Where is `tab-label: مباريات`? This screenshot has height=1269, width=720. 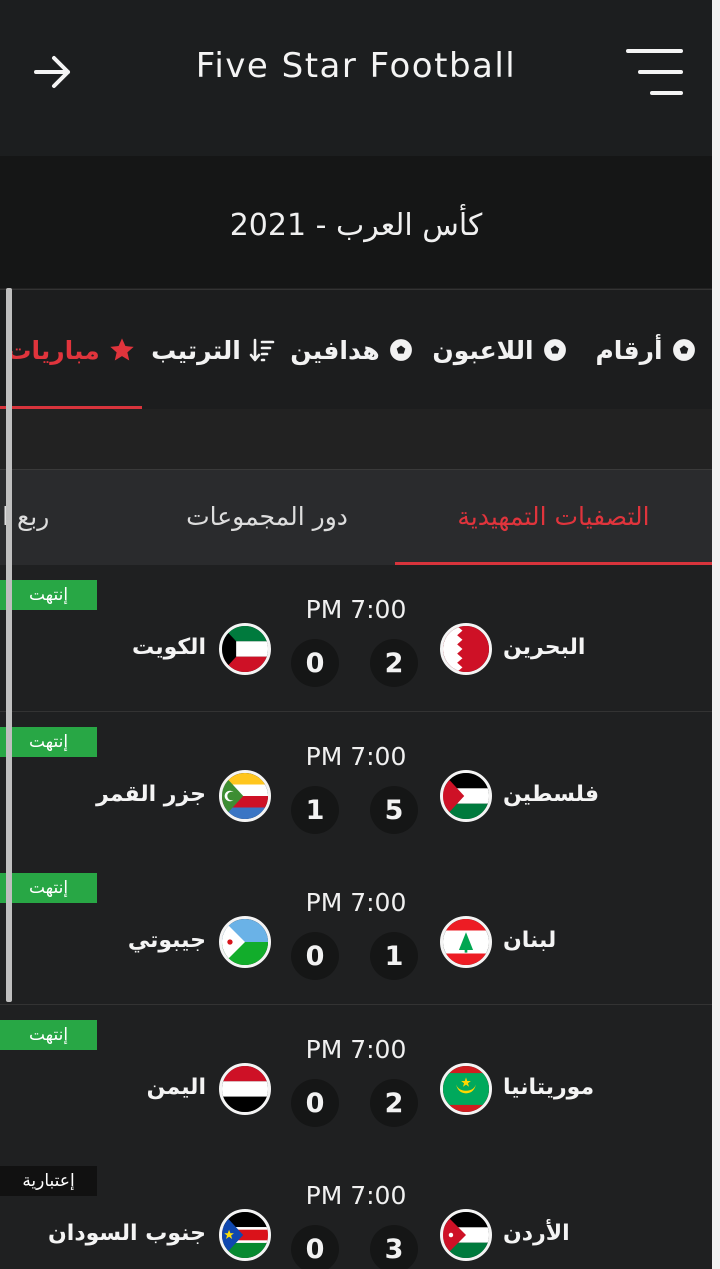 tab-label: مباريات is located at coordinates (53, 350).